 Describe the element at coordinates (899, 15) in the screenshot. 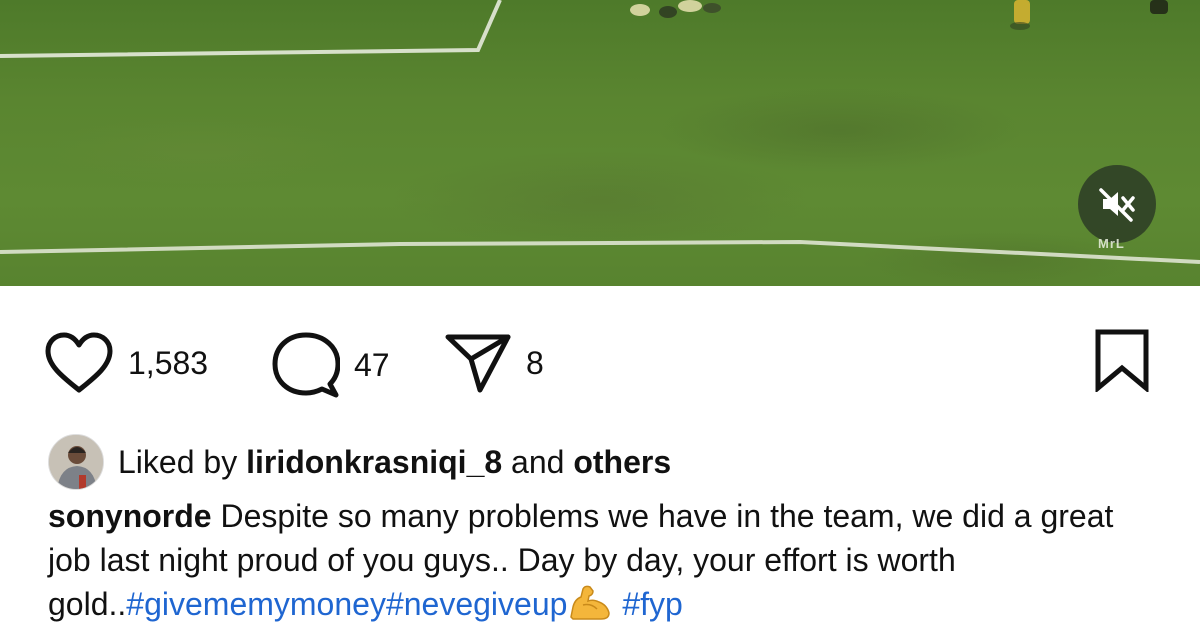

I see `players` at that location.